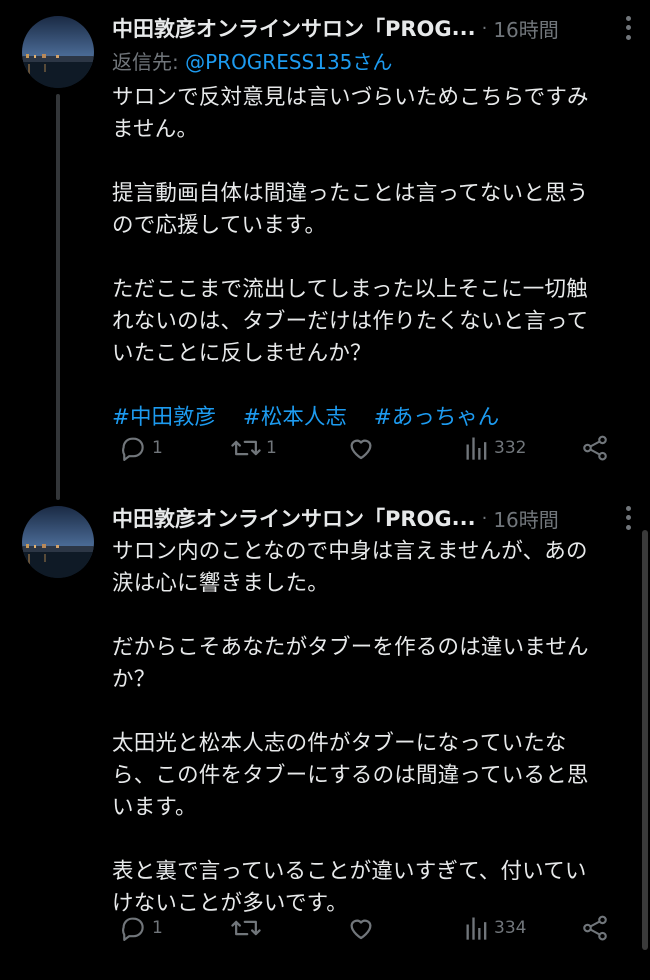 The height and width of the screenshot is (980, 650). I want to click on reply-to: 返信先: @PROGRESS135さん, so click(371, 62).